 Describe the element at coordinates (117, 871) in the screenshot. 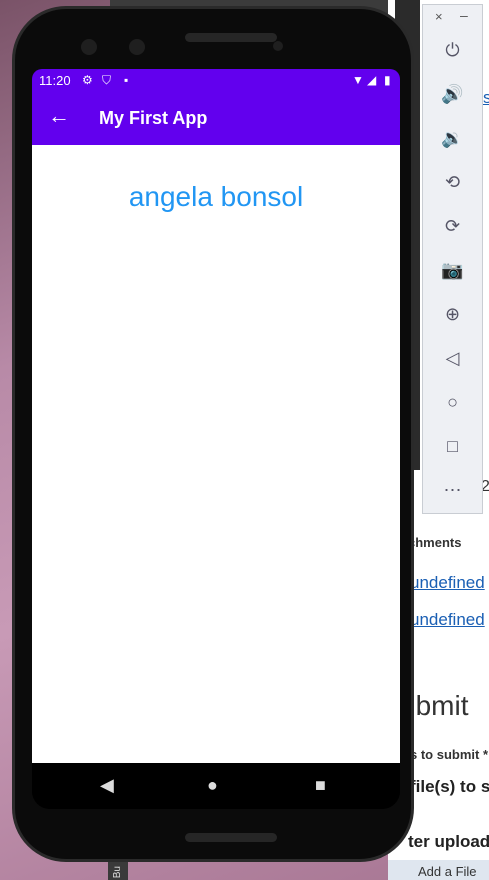

I see `taskbar-label: Bu` at that location.